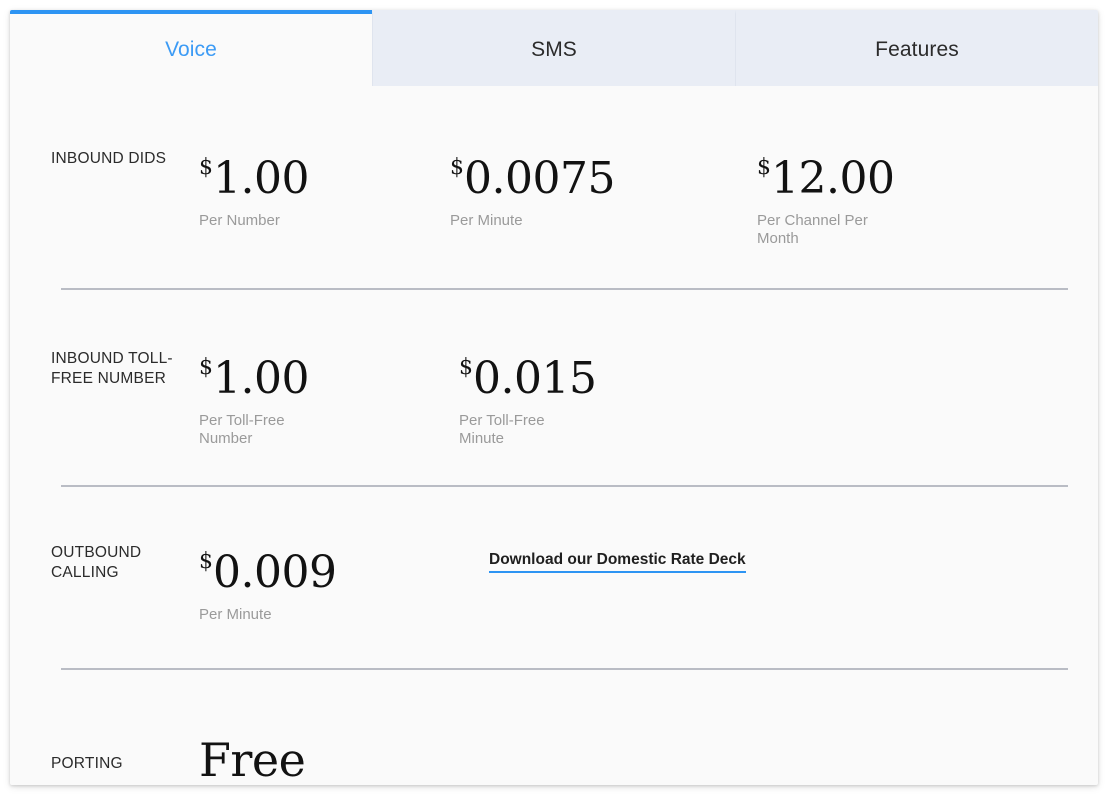 The width and height of the screenshot is (1108, 795). I want to click on price-cell: $0.015 Per Toll-Free Minute, so click(609, 395).